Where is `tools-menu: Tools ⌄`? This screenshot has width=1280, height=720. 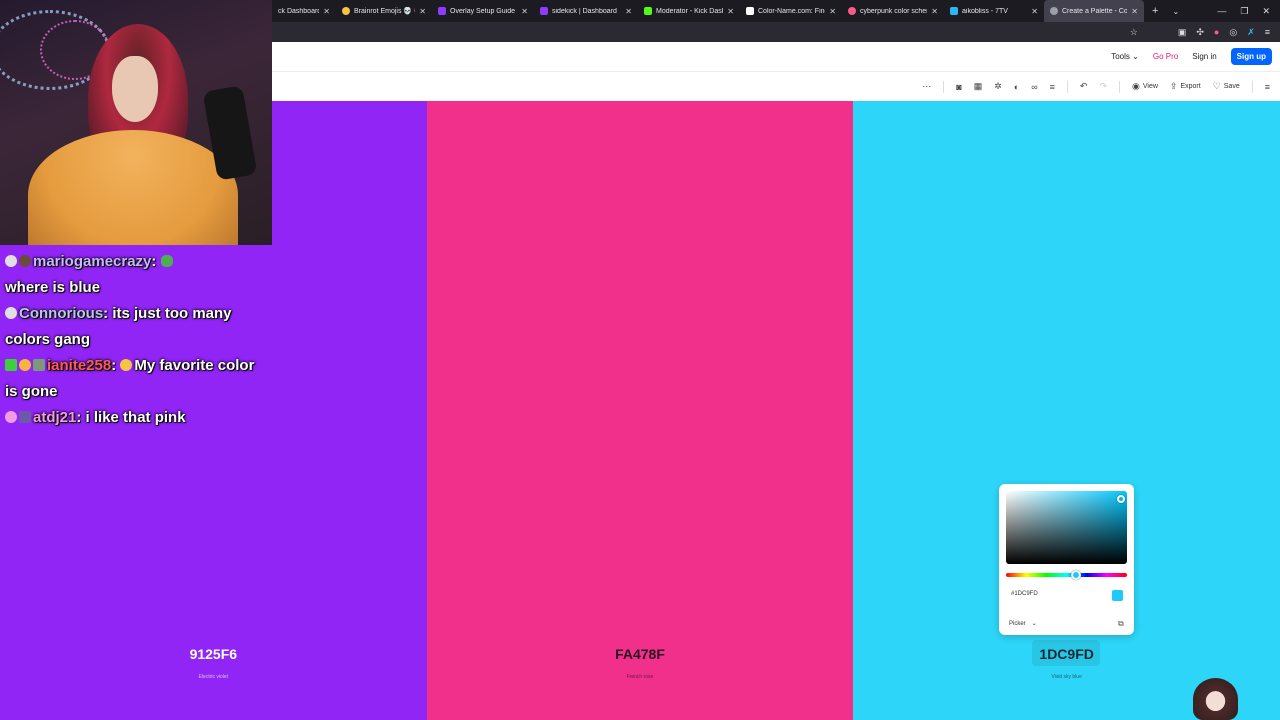
tools-menu: Tools ⌄ is located at coordinates (1125, 56).